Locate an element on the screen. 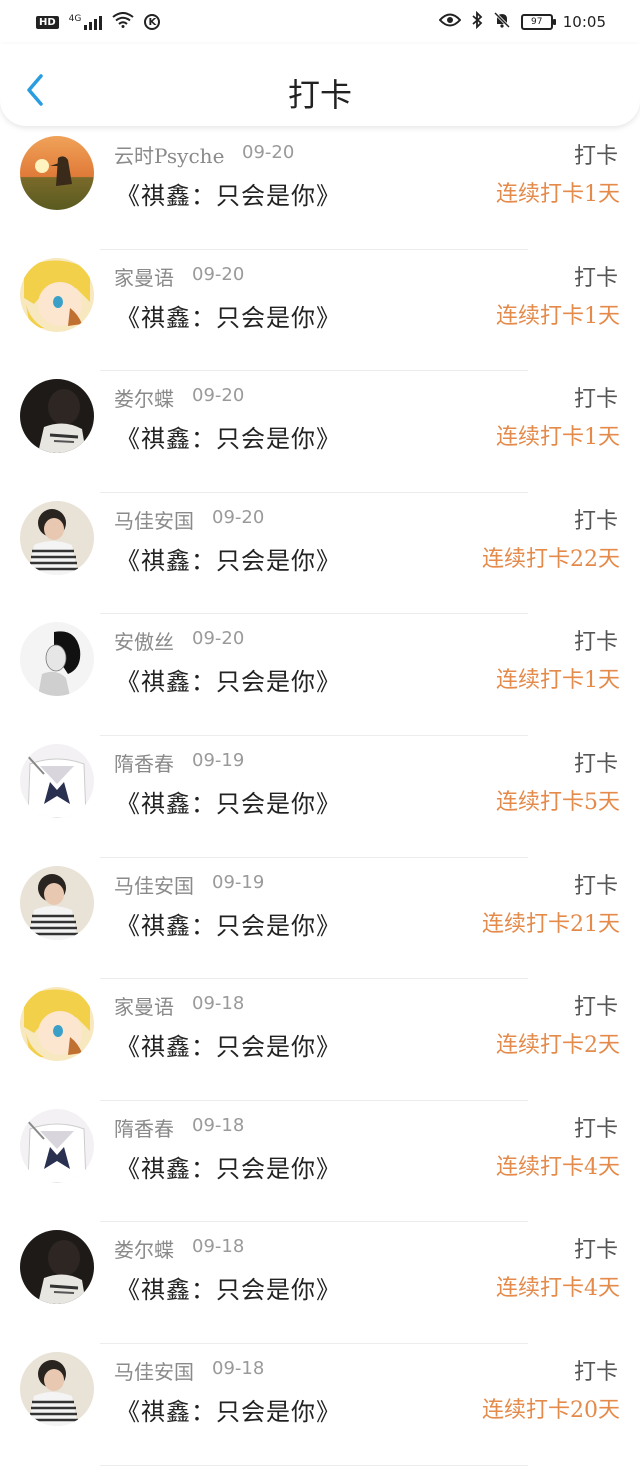  list-item: 娄尔蝶 09-18 《祺鑫：只会是你》 打卡连续打卡4天 is located at coordinates (320, 1283).